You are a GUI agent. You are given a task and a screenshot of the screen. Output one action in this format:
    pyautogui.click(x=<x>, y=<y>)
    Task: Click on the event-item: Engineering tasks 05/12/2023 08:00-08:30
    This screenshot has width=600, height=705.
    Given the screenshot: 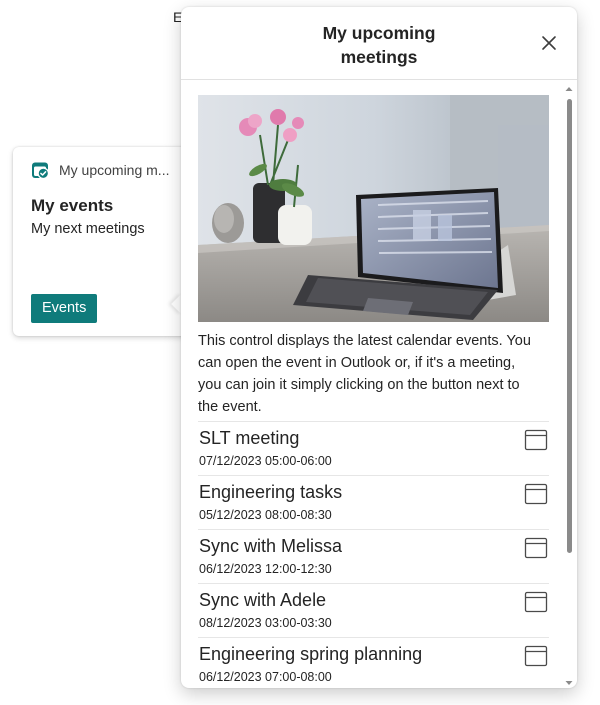 What is the action you would take?
    pyautogui.click(x=373, y=502)
    